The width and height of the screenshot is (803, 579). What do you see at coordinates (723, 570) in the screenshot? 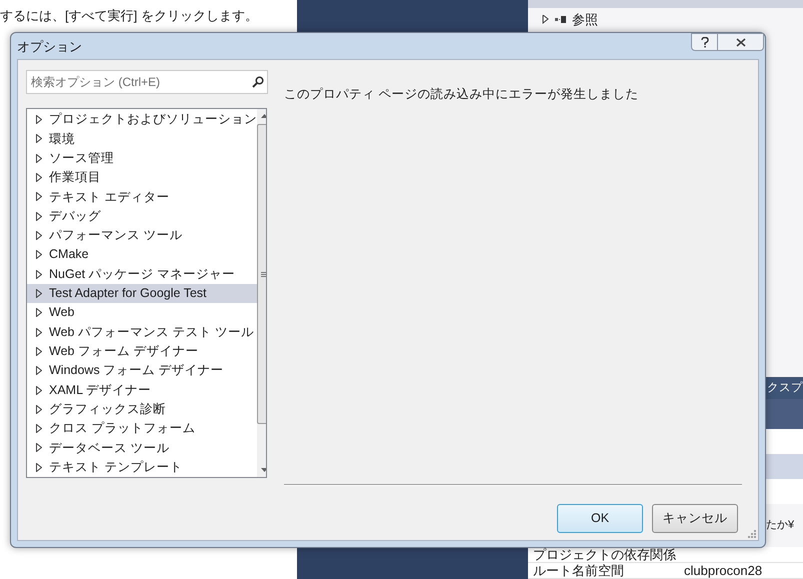
I see `property-value: clubprocon28` at bounding box center [723, 570].